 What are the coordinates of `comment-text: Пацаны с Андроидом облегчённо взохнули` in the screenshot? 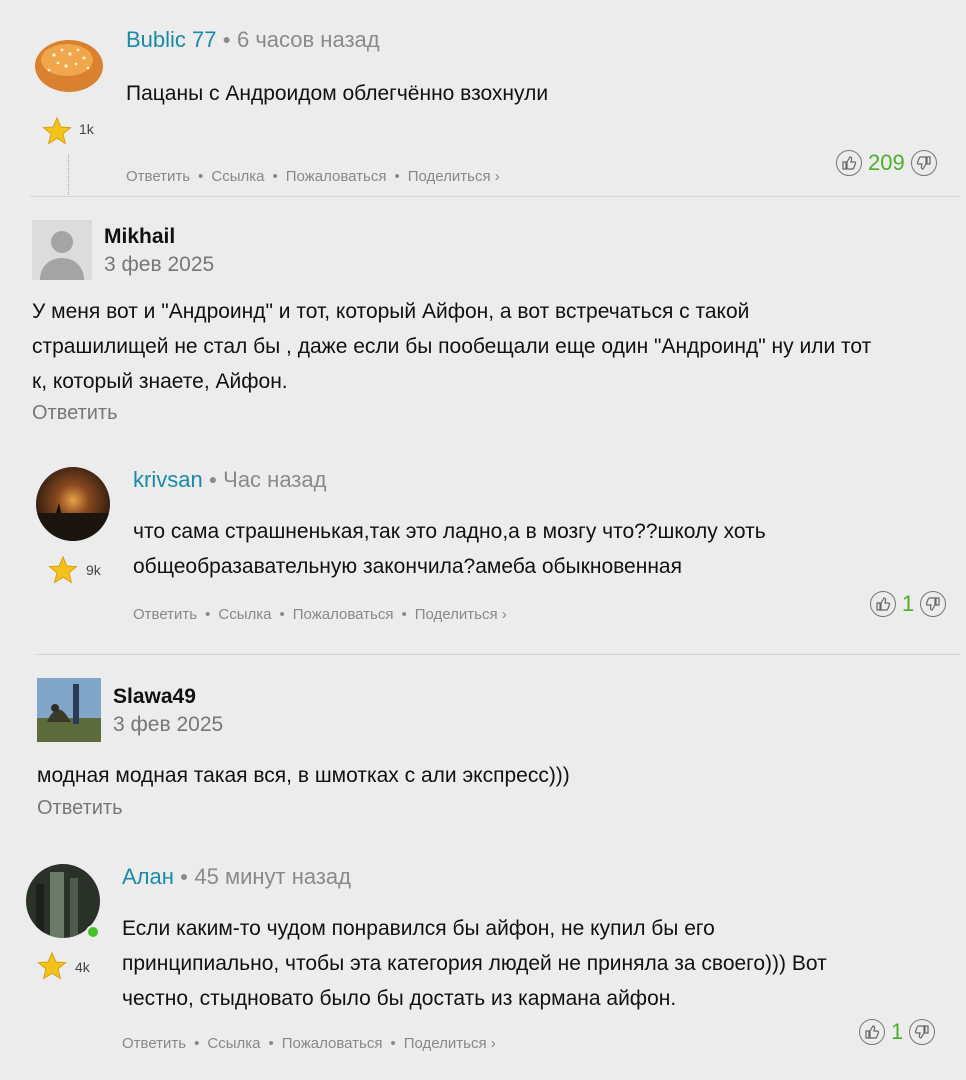 It's located at (337, 93).